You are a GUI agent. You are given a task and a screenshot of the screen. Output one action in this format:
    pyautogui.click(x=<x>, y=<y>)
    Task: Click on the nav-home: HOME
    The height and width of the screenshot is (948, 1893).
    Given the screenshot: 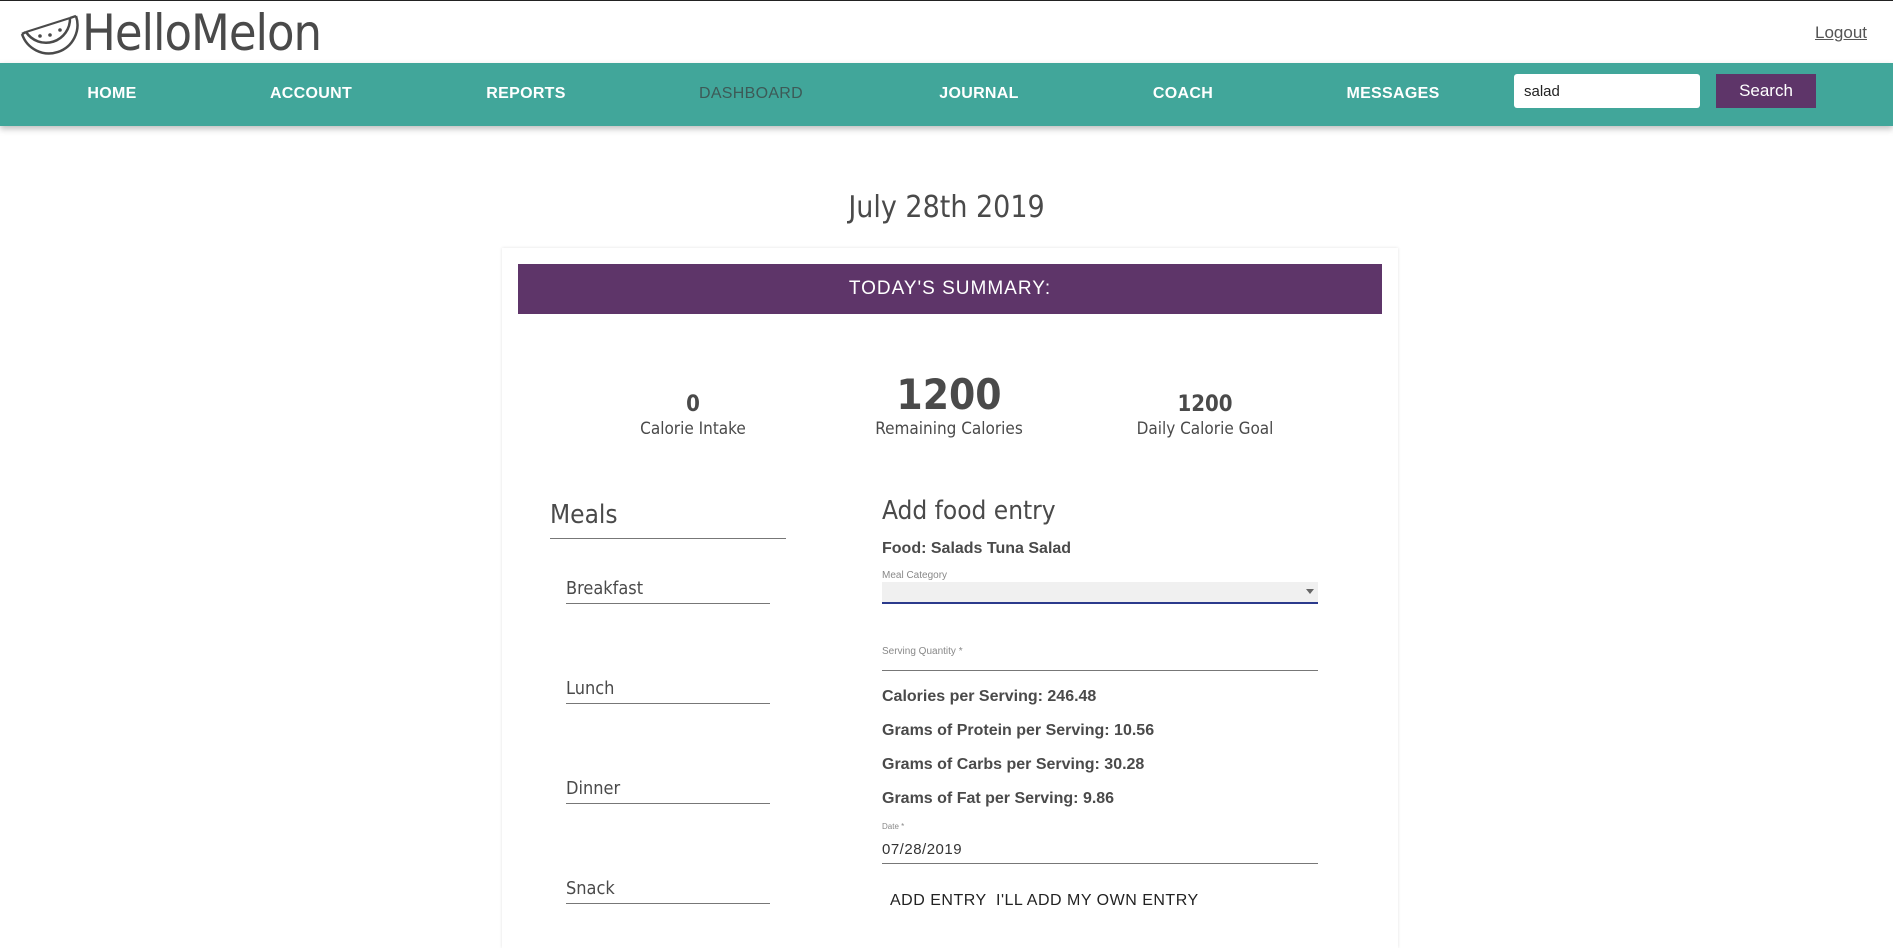 What is the action you would take?
    pyautogui.click(x=111, y=94)
    